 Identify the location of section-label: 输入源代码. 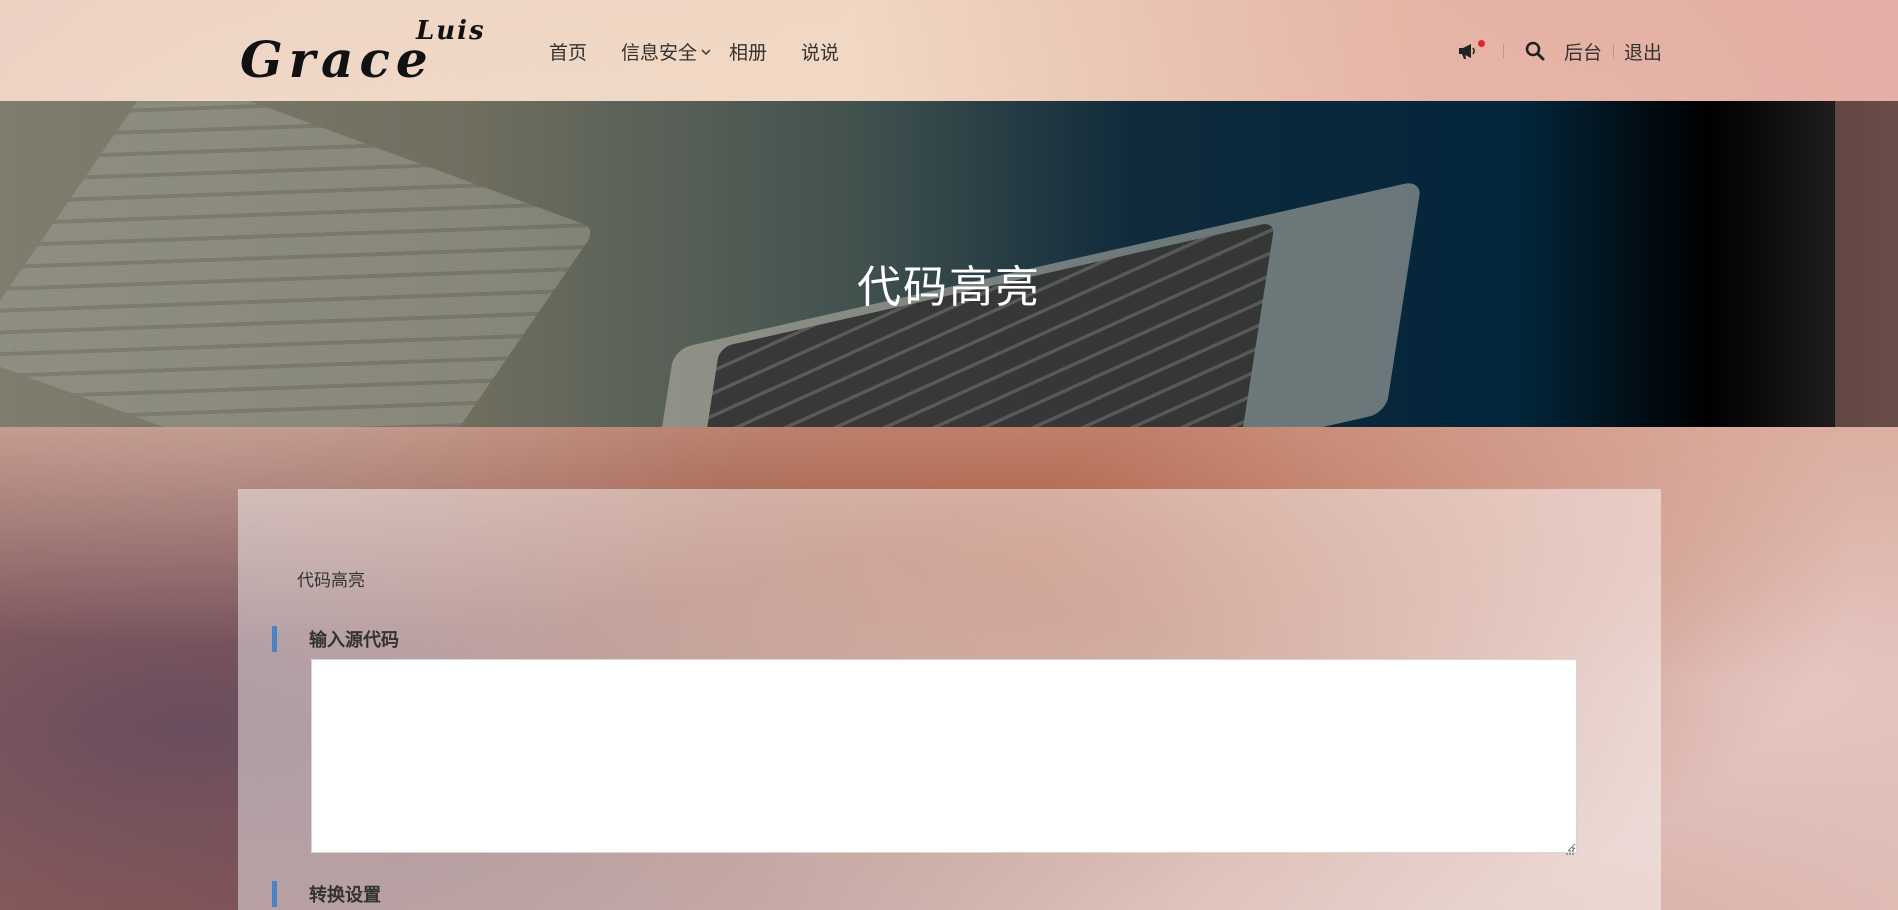
(354, 640).